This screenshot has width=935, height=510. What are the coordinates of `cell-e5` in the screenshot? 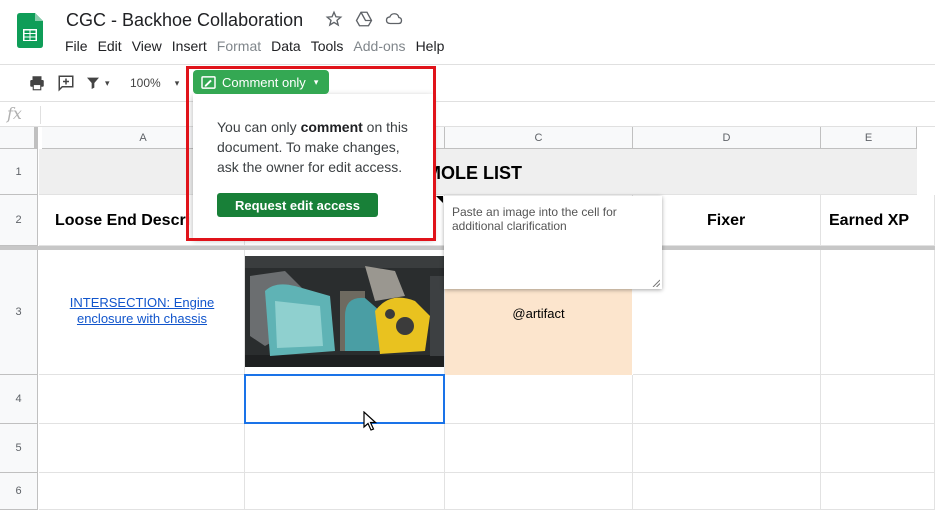 It's located at (878, 448).